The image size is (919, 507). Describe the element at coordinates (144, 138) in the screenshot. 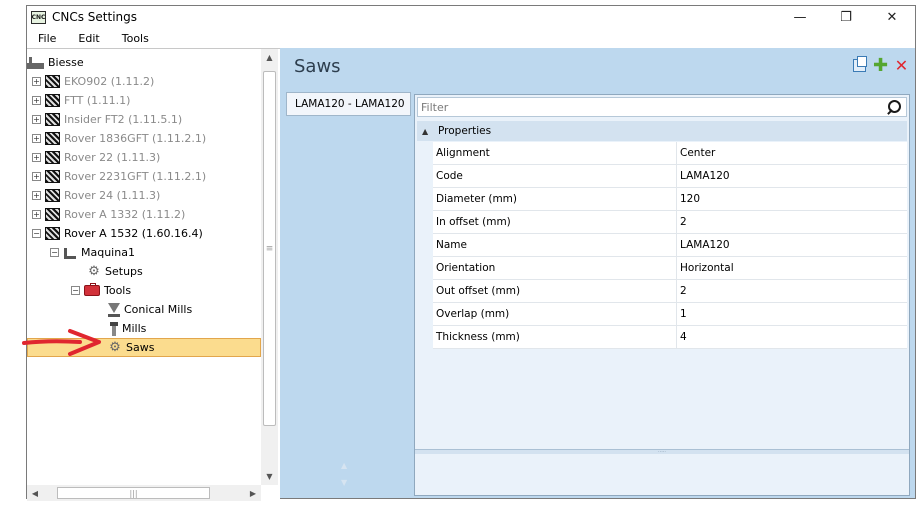

I see `tree-item-machine: + Rover 1836GFT (1.11.2.1)` at that location.